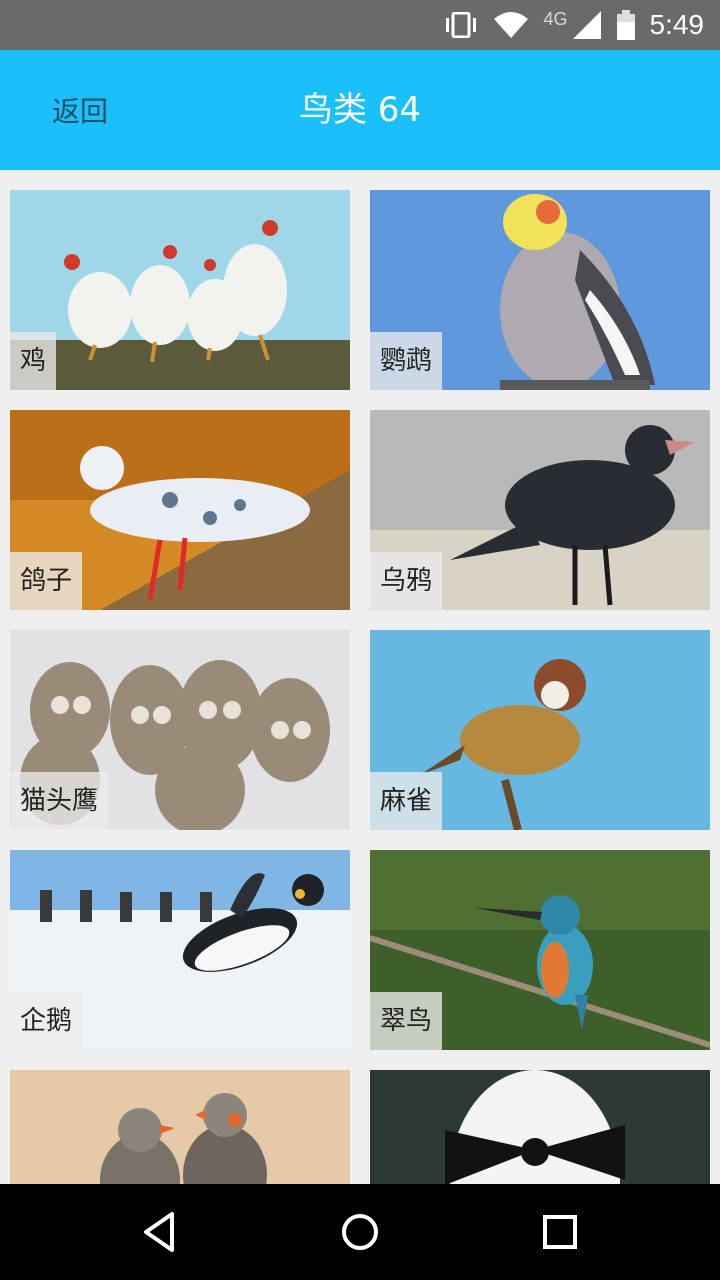 Image resolution: width=720 pixels, height=1280 pixels. I want to click on navigation-bar, so click(360, 1232).